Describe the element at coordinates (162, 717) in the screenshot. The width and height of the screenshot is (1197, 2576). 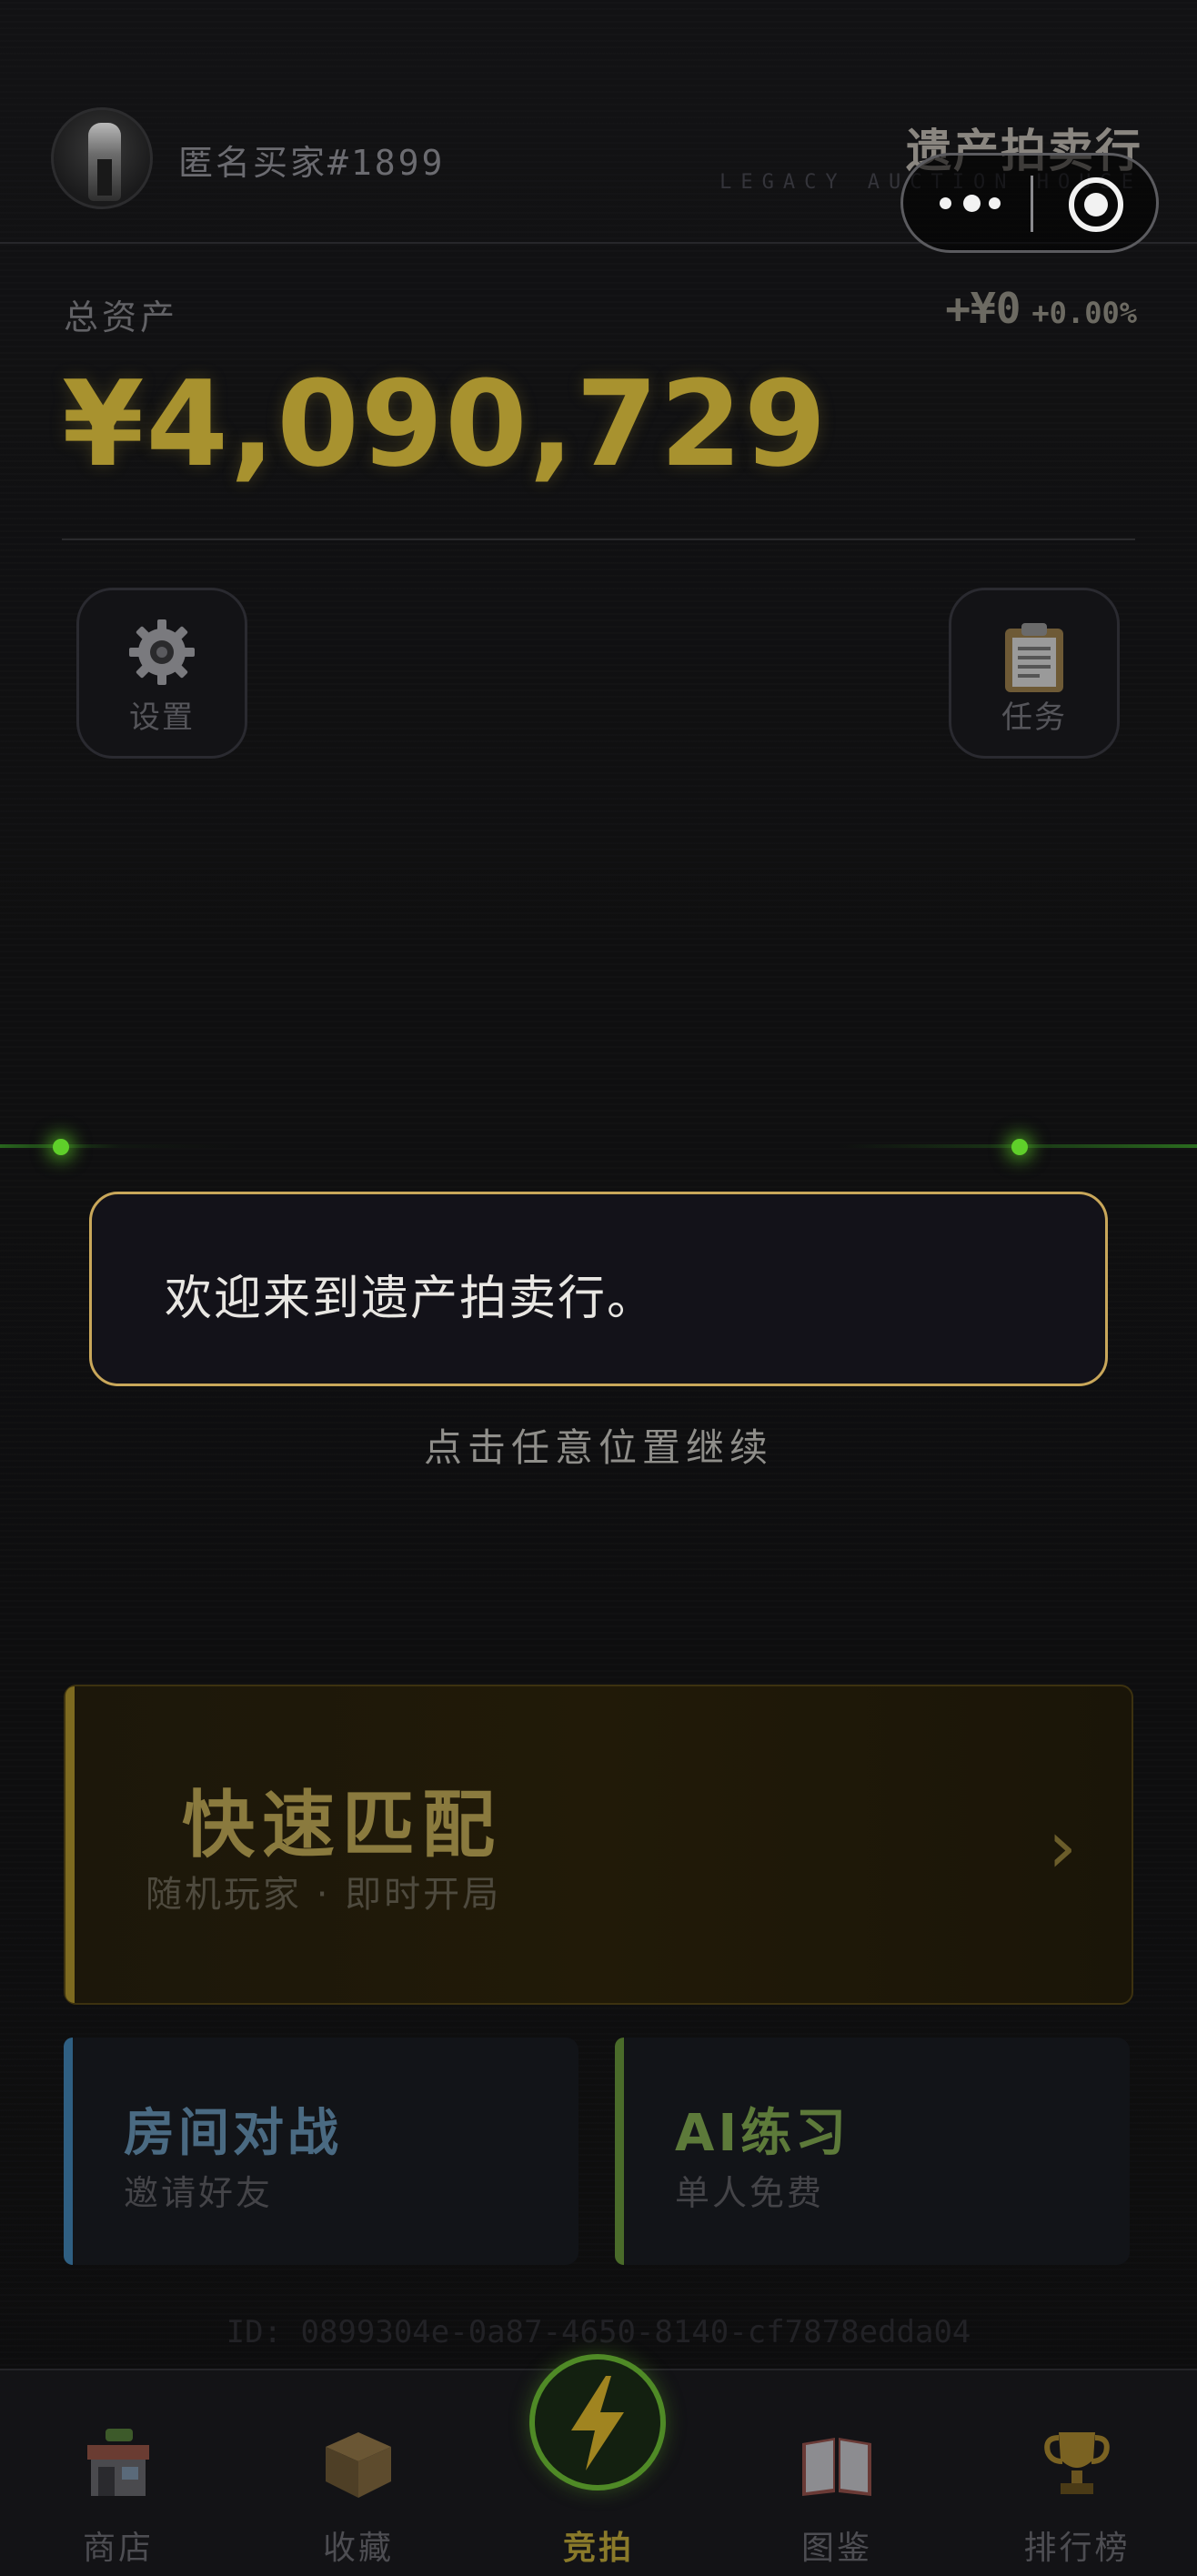
I see `settings-label: 设置` at that location.